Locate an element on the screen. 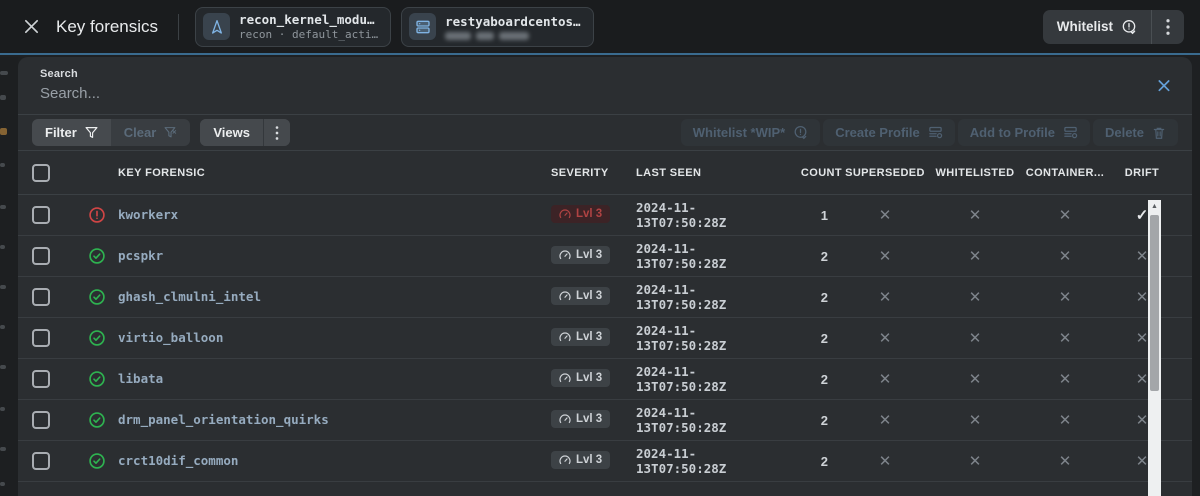  create-profile-button: Create Profile is located at coordinates (889, 132).